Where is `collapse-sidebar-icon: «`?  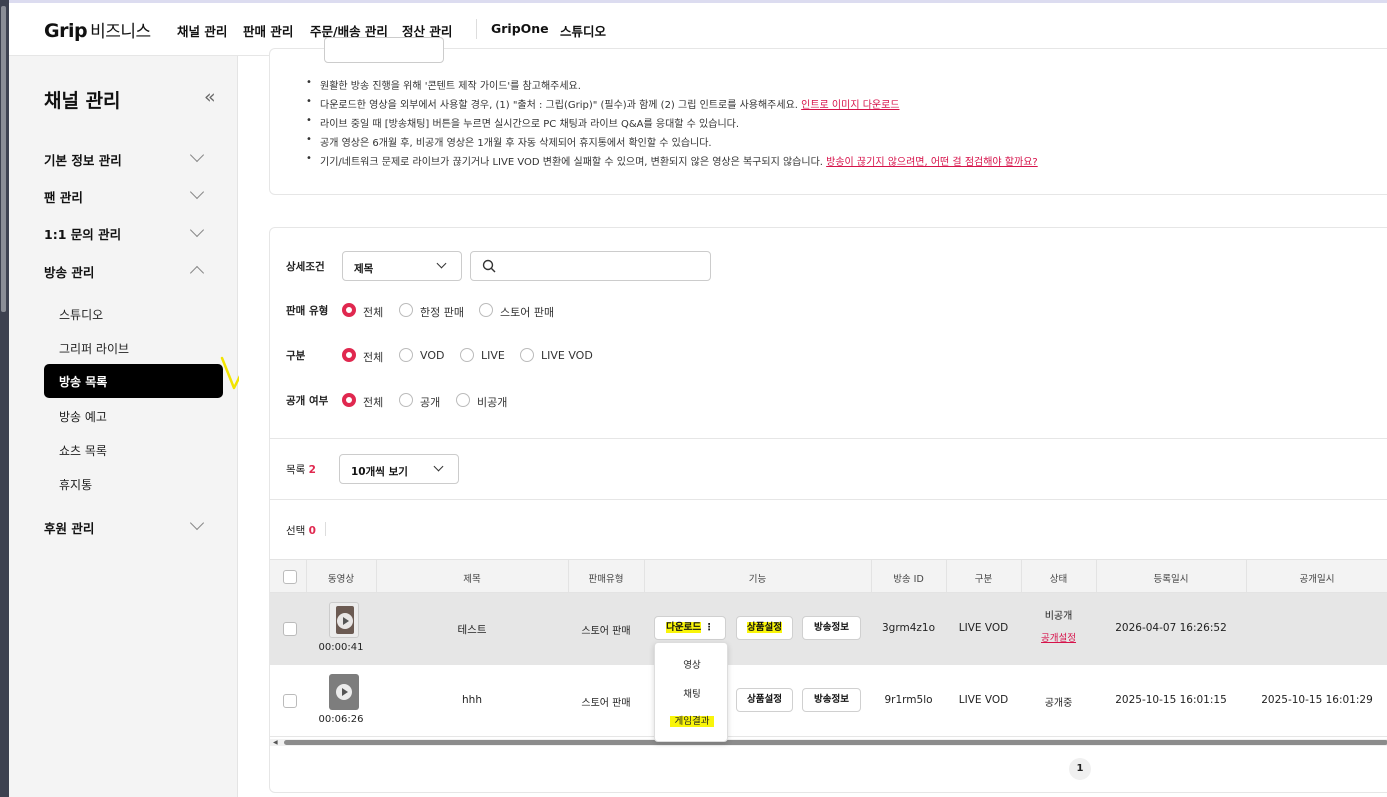 collapse-sidebar-icon: « is located at coordinates (210, 97).